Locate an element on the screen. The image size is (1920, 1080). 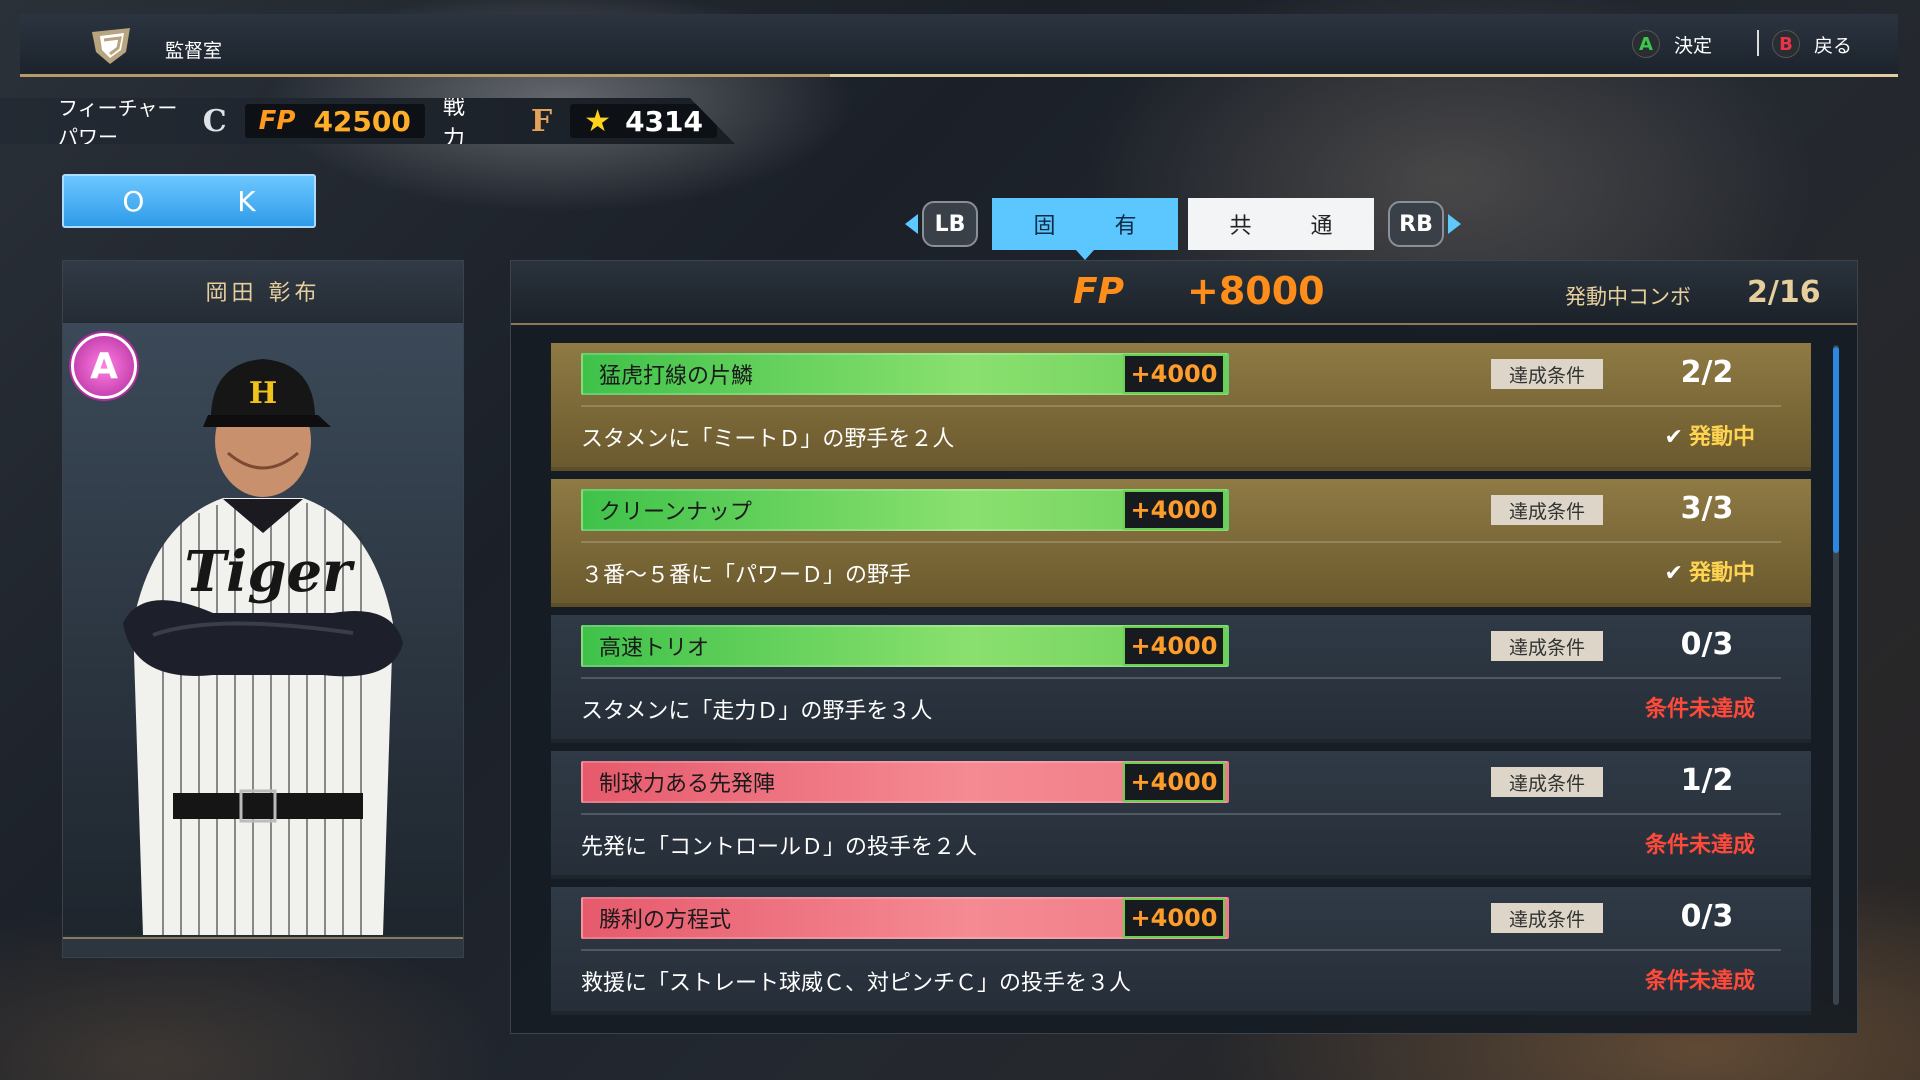
combo-description: スタメンに「走力Ｄ」の野手を３人 is located at coordinates (757, 711).